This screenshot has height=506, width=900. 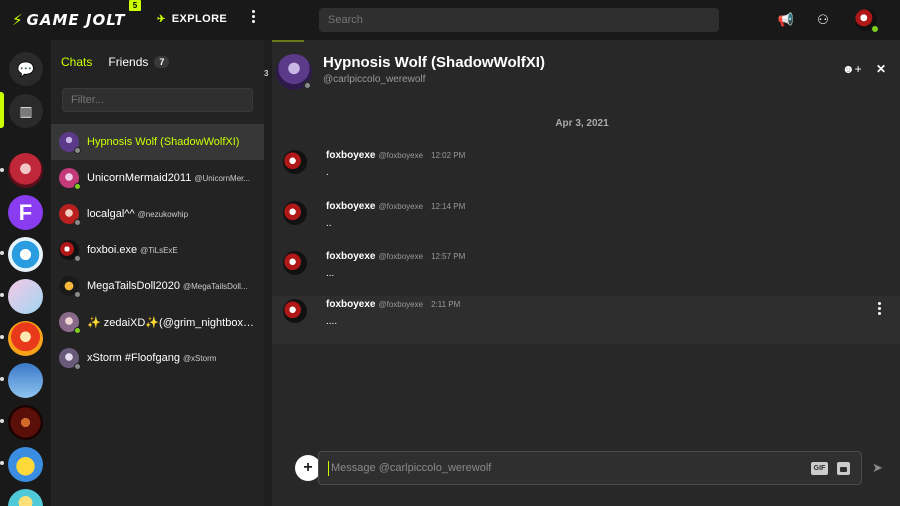 I want to click on message-text: .., so click(x=329, y=223).